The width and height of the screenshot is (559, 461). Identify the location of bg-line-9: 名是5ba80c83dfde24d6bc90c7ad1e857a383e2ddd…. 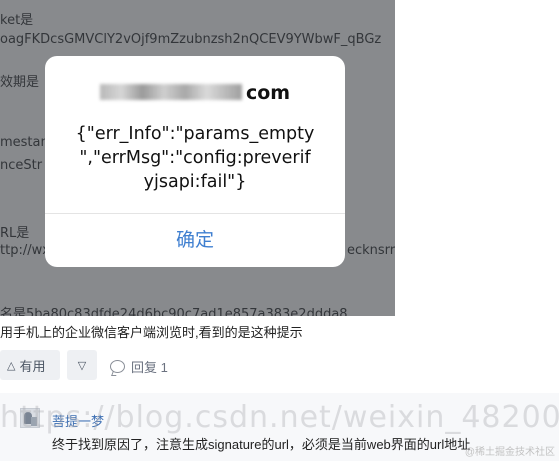
(174, 311).